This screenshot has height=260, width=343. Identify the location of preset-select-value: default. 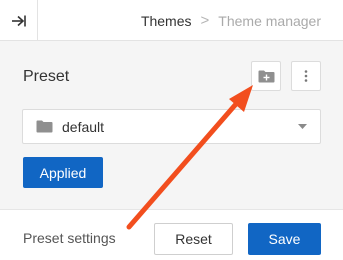
(83, 127).